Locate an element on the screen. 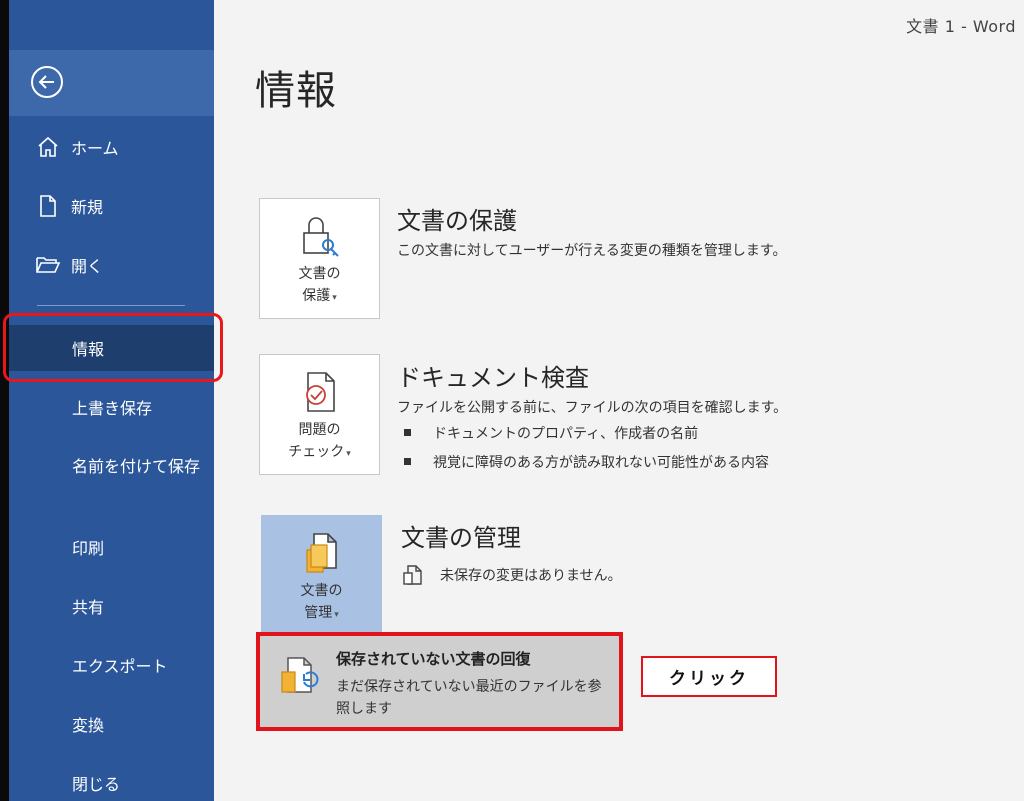  click-callout: クリック is located at coordinates (709, 676).